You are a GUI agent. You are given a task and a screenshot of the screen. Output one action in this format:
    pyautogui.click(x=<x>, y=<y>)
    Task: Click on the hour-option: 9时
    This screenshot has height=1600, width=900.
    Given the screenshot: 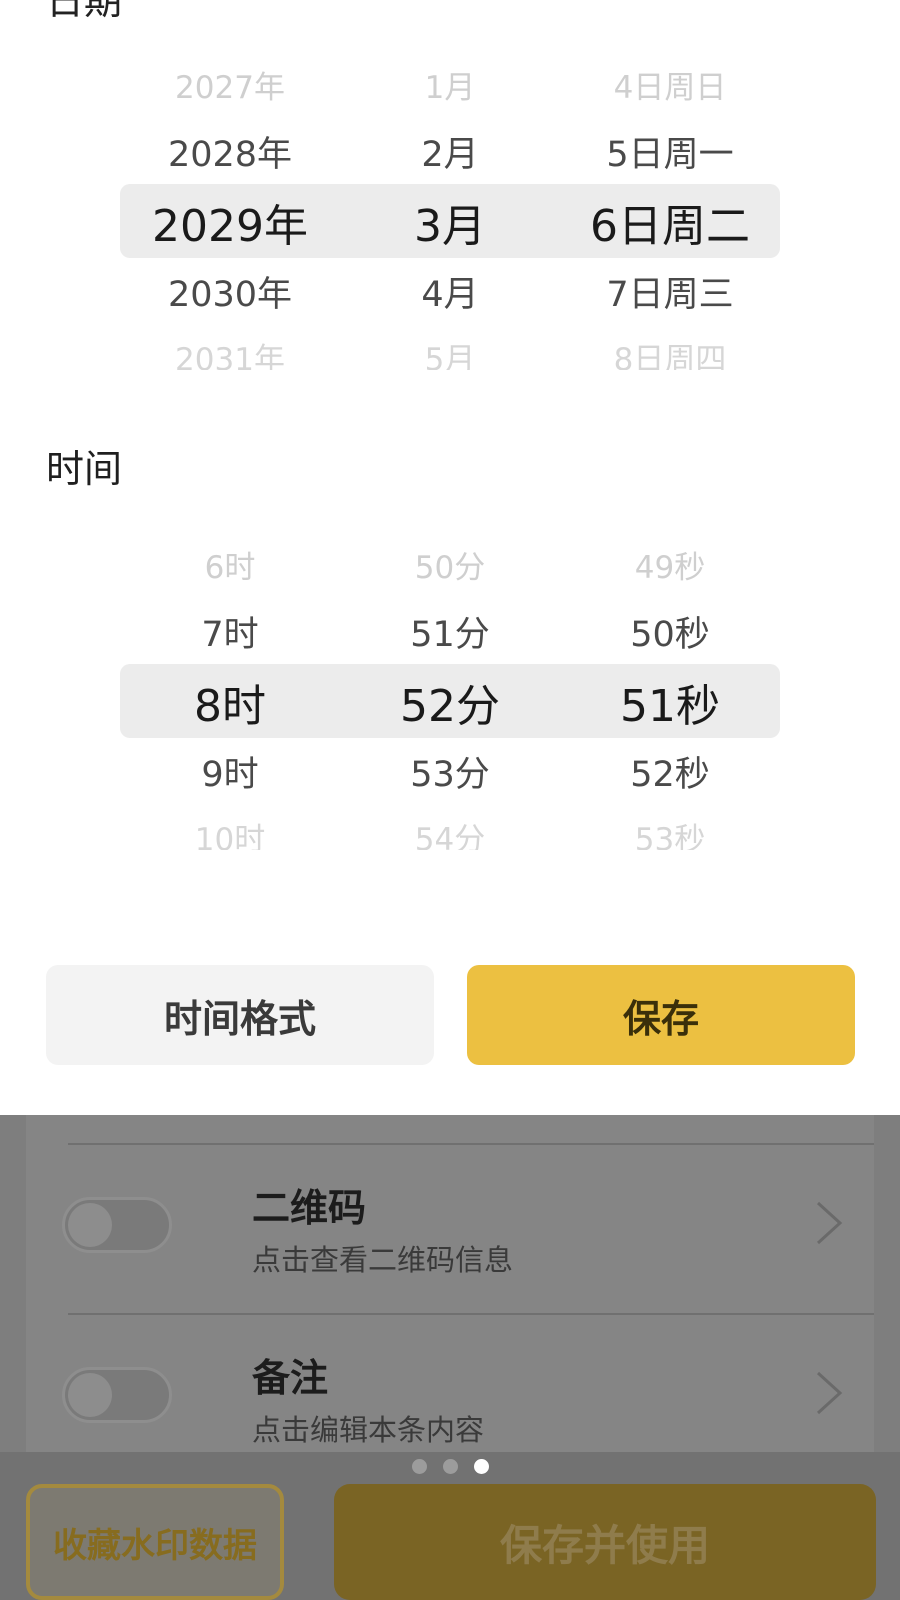 What is the action you would take?
    pyautogui.click(x=230, y=771)
    